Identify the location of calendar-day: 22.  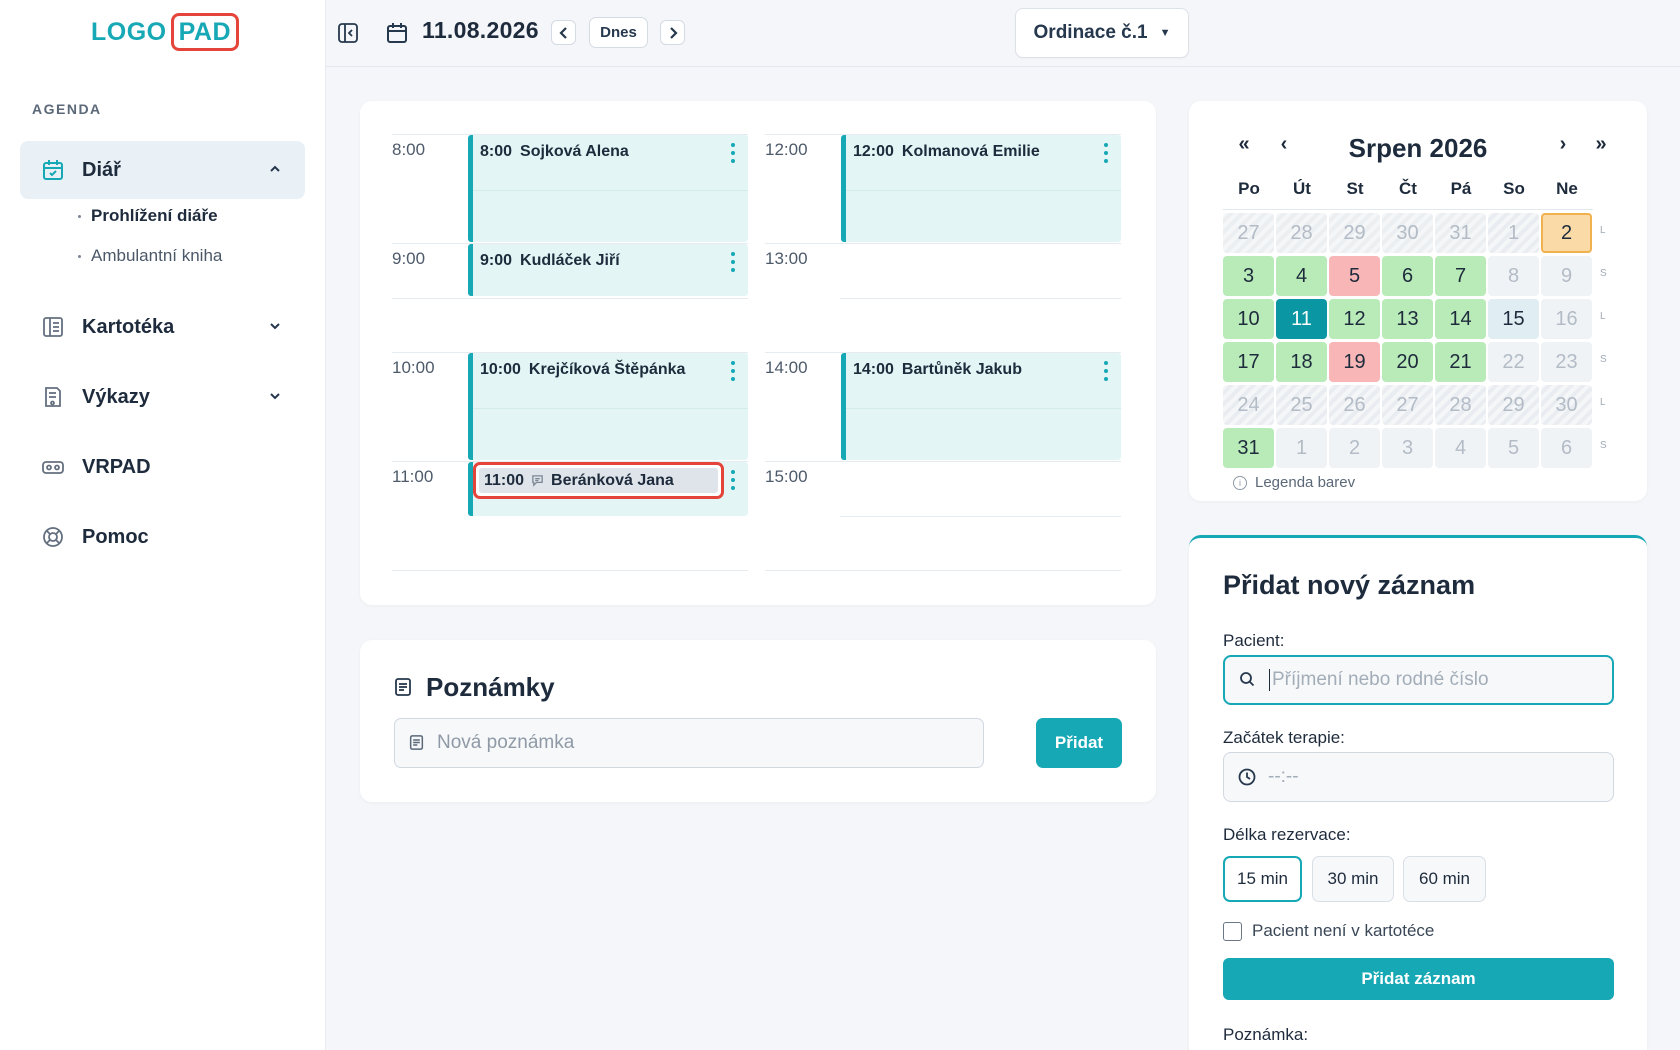
(1513, 362).